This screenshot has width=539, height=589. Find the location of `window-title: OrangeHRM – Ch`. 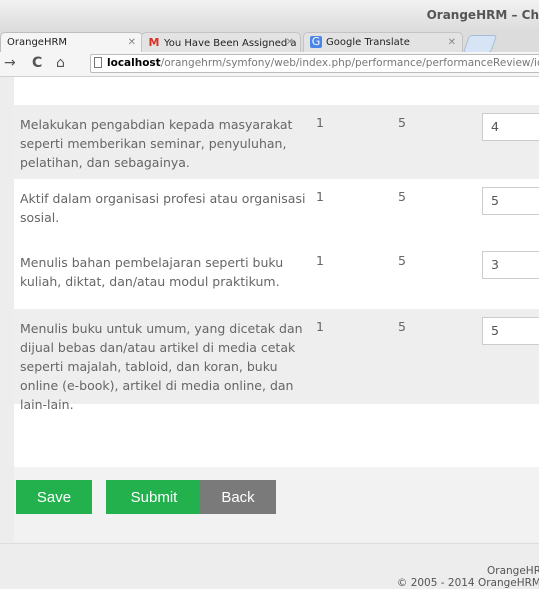

window-title: OrangeHRM – Ch is located at coordinates (482, 15).